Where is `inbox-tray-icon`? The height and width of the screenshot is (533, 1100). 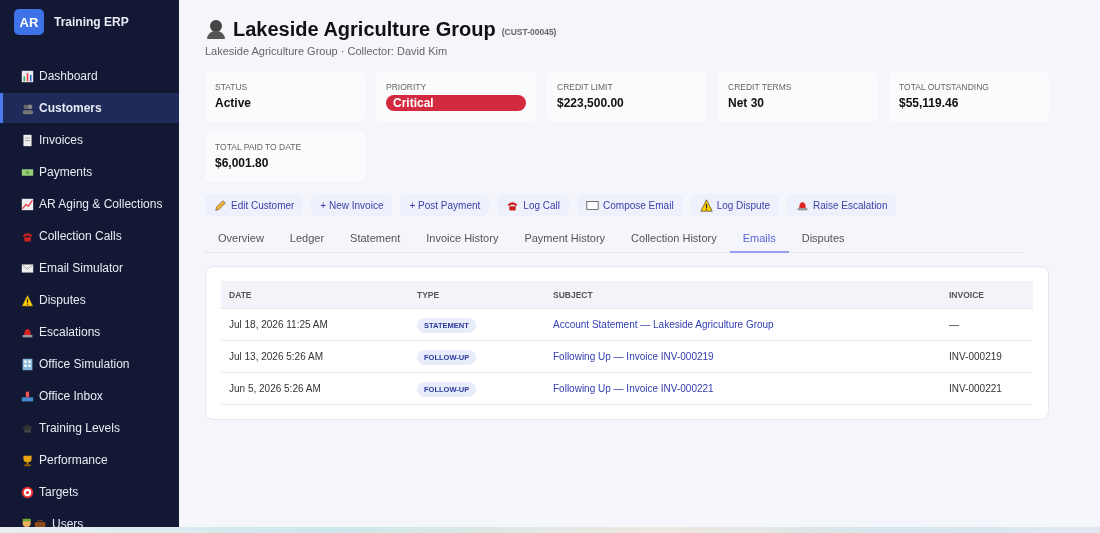 inbox-tray-icon is located at coordinates (27, 396).